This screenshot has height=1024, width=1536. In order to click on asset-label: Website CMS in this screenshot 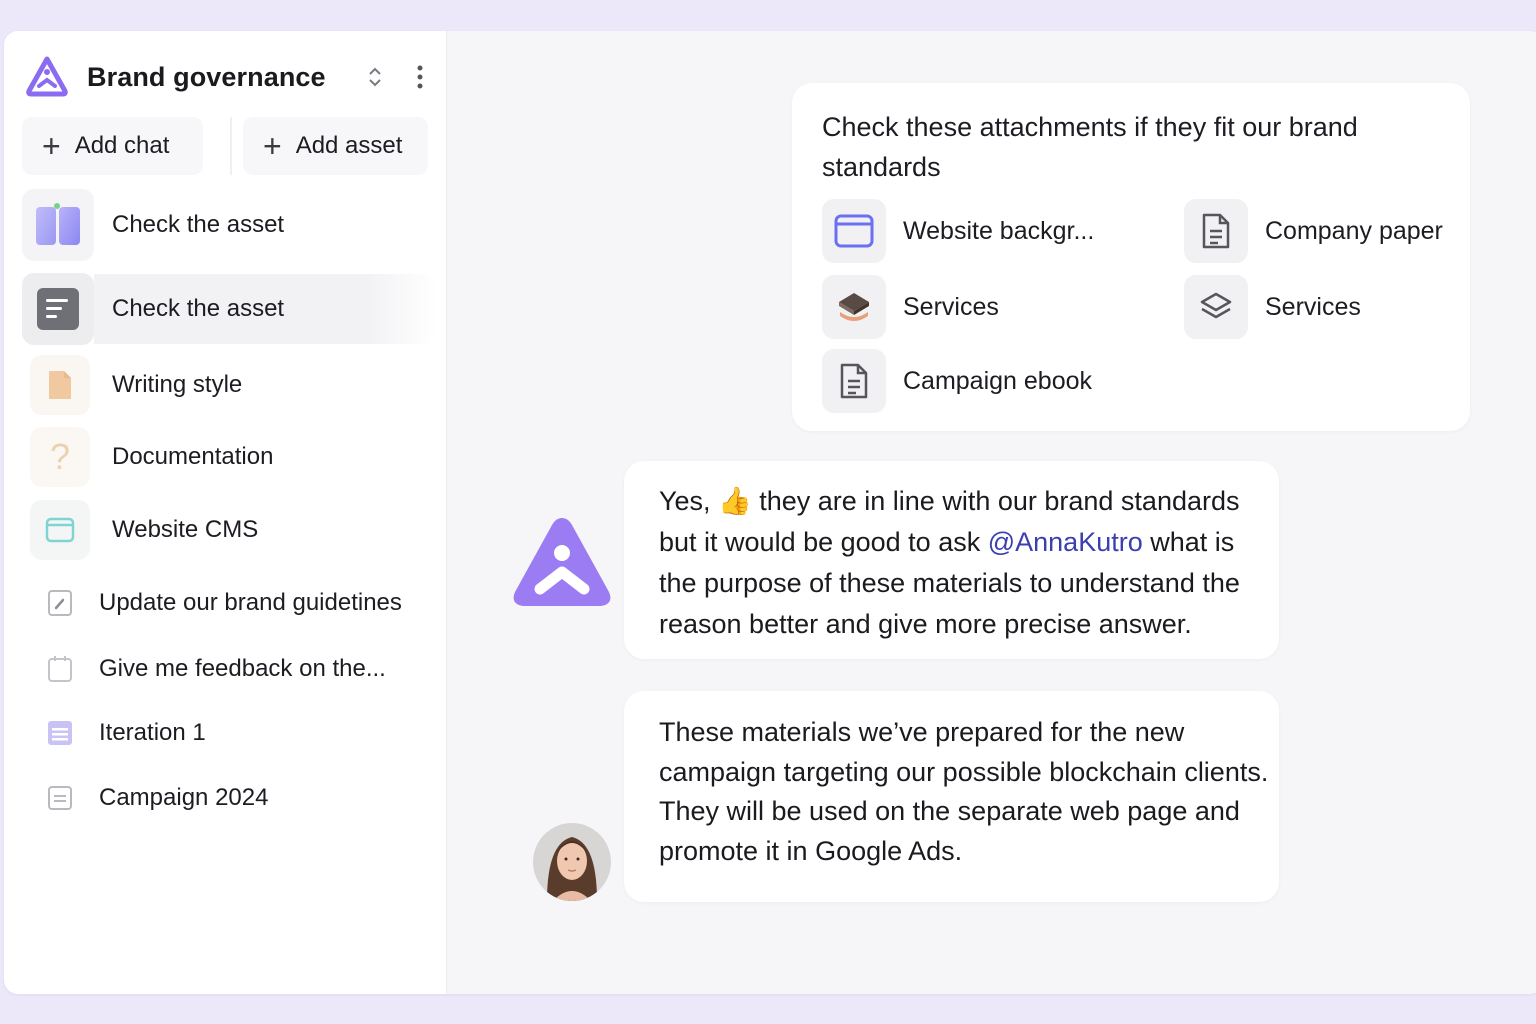, I will do `click(185, 529)`.